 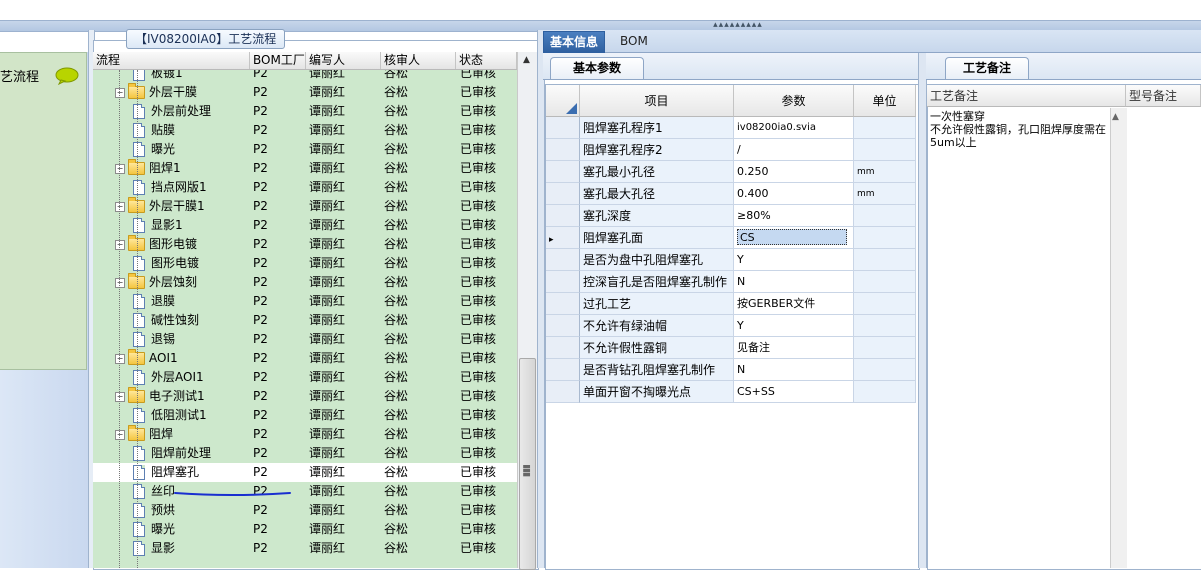 What do you see at coordinates (305, 377) in the screenshot?
I see `tree-node-step: 外层AOI1 P2 谭丽红 谷松 已审核` at bounding box center [305, 377].